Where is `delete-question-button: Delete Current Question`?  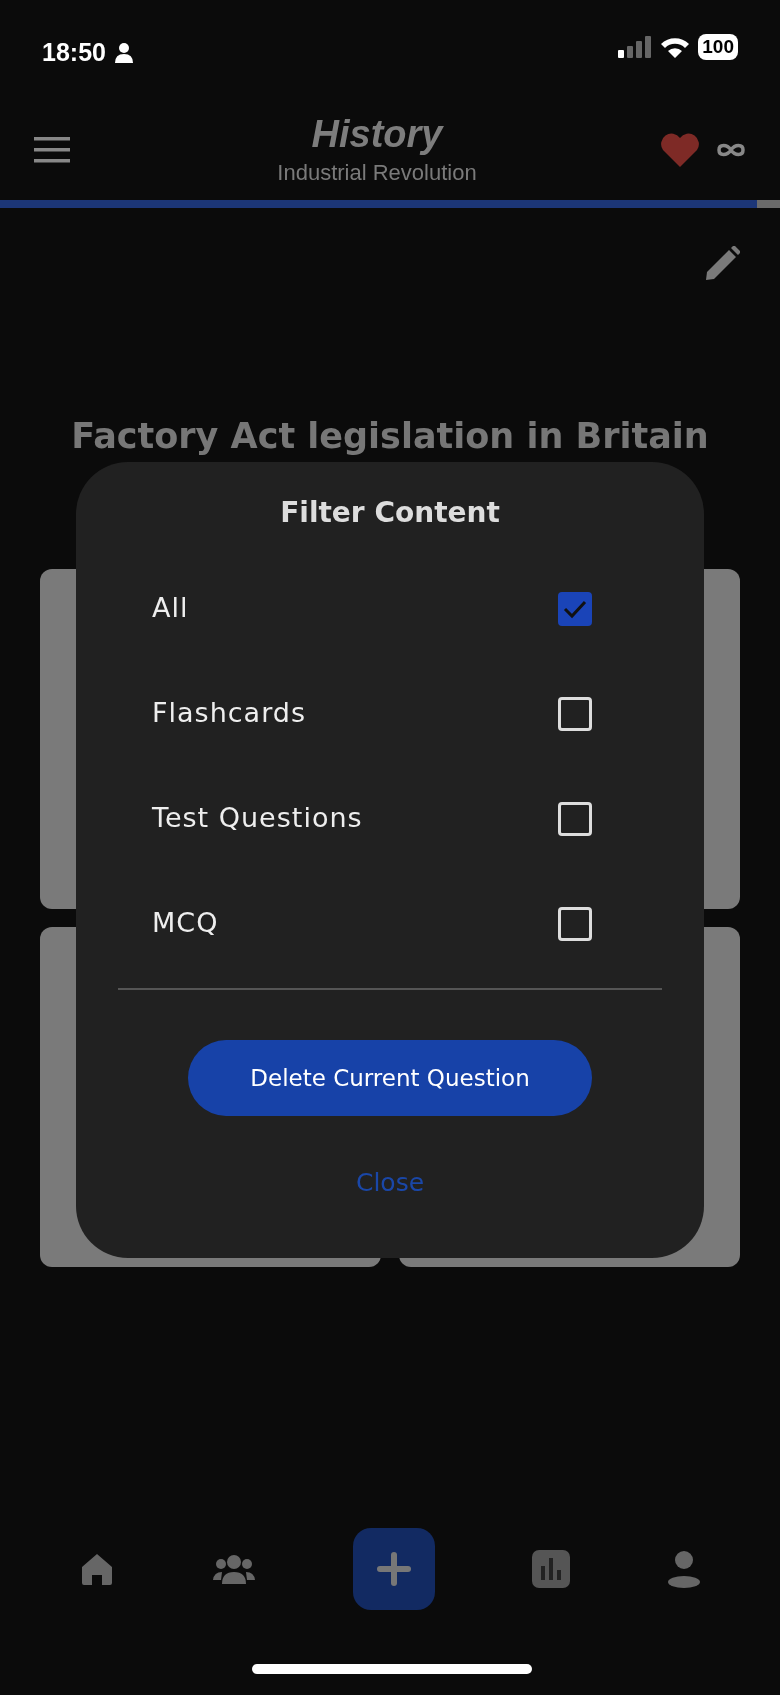 delete-question-button: Delete Current Question is located at coordinates (390, 1078).